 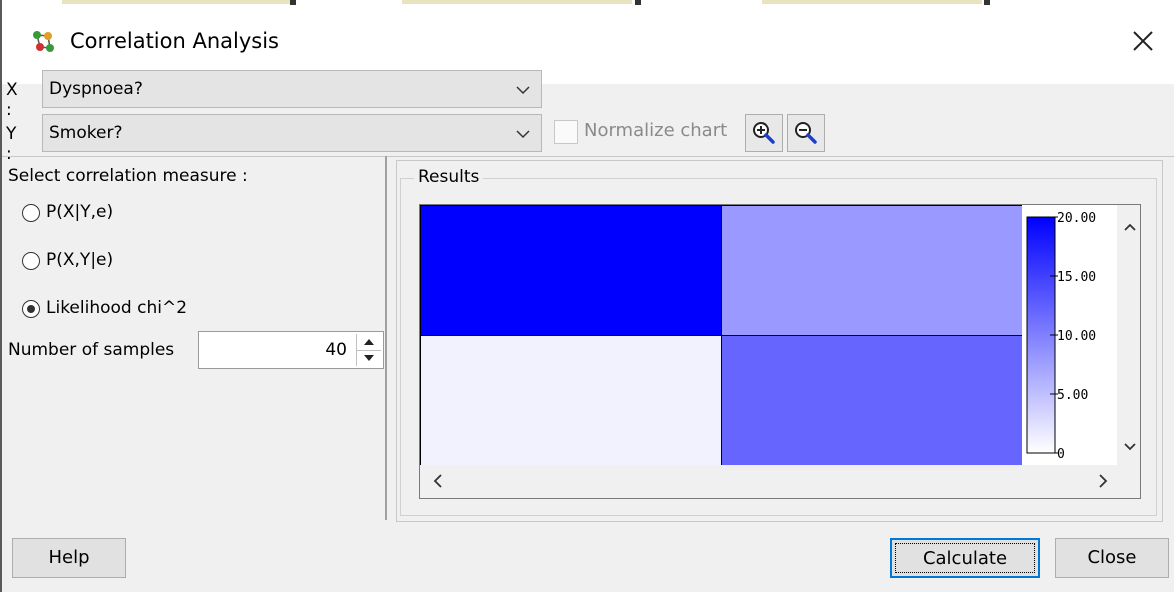 I want to click on y-variable-value: Smoker?, so click(x=86, y=133).